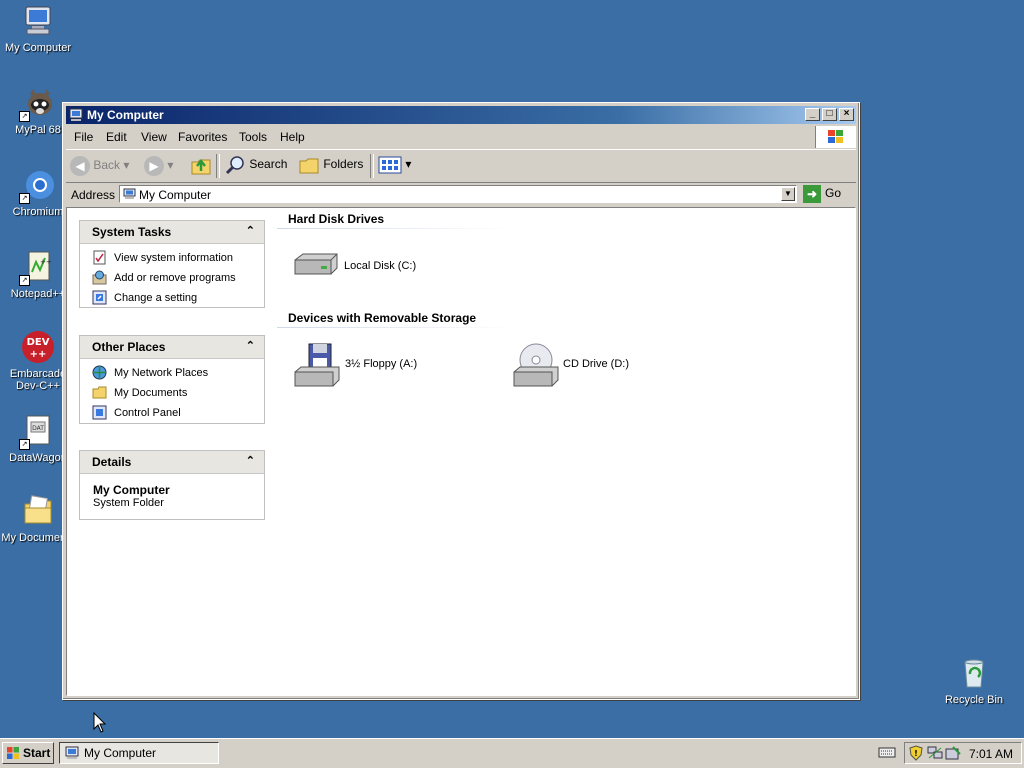 The image size is (1024, 768). What do you see at coordinates (107, 165) in the screenshot?
I see `back-label: Back` at bounding box center [107, 165].